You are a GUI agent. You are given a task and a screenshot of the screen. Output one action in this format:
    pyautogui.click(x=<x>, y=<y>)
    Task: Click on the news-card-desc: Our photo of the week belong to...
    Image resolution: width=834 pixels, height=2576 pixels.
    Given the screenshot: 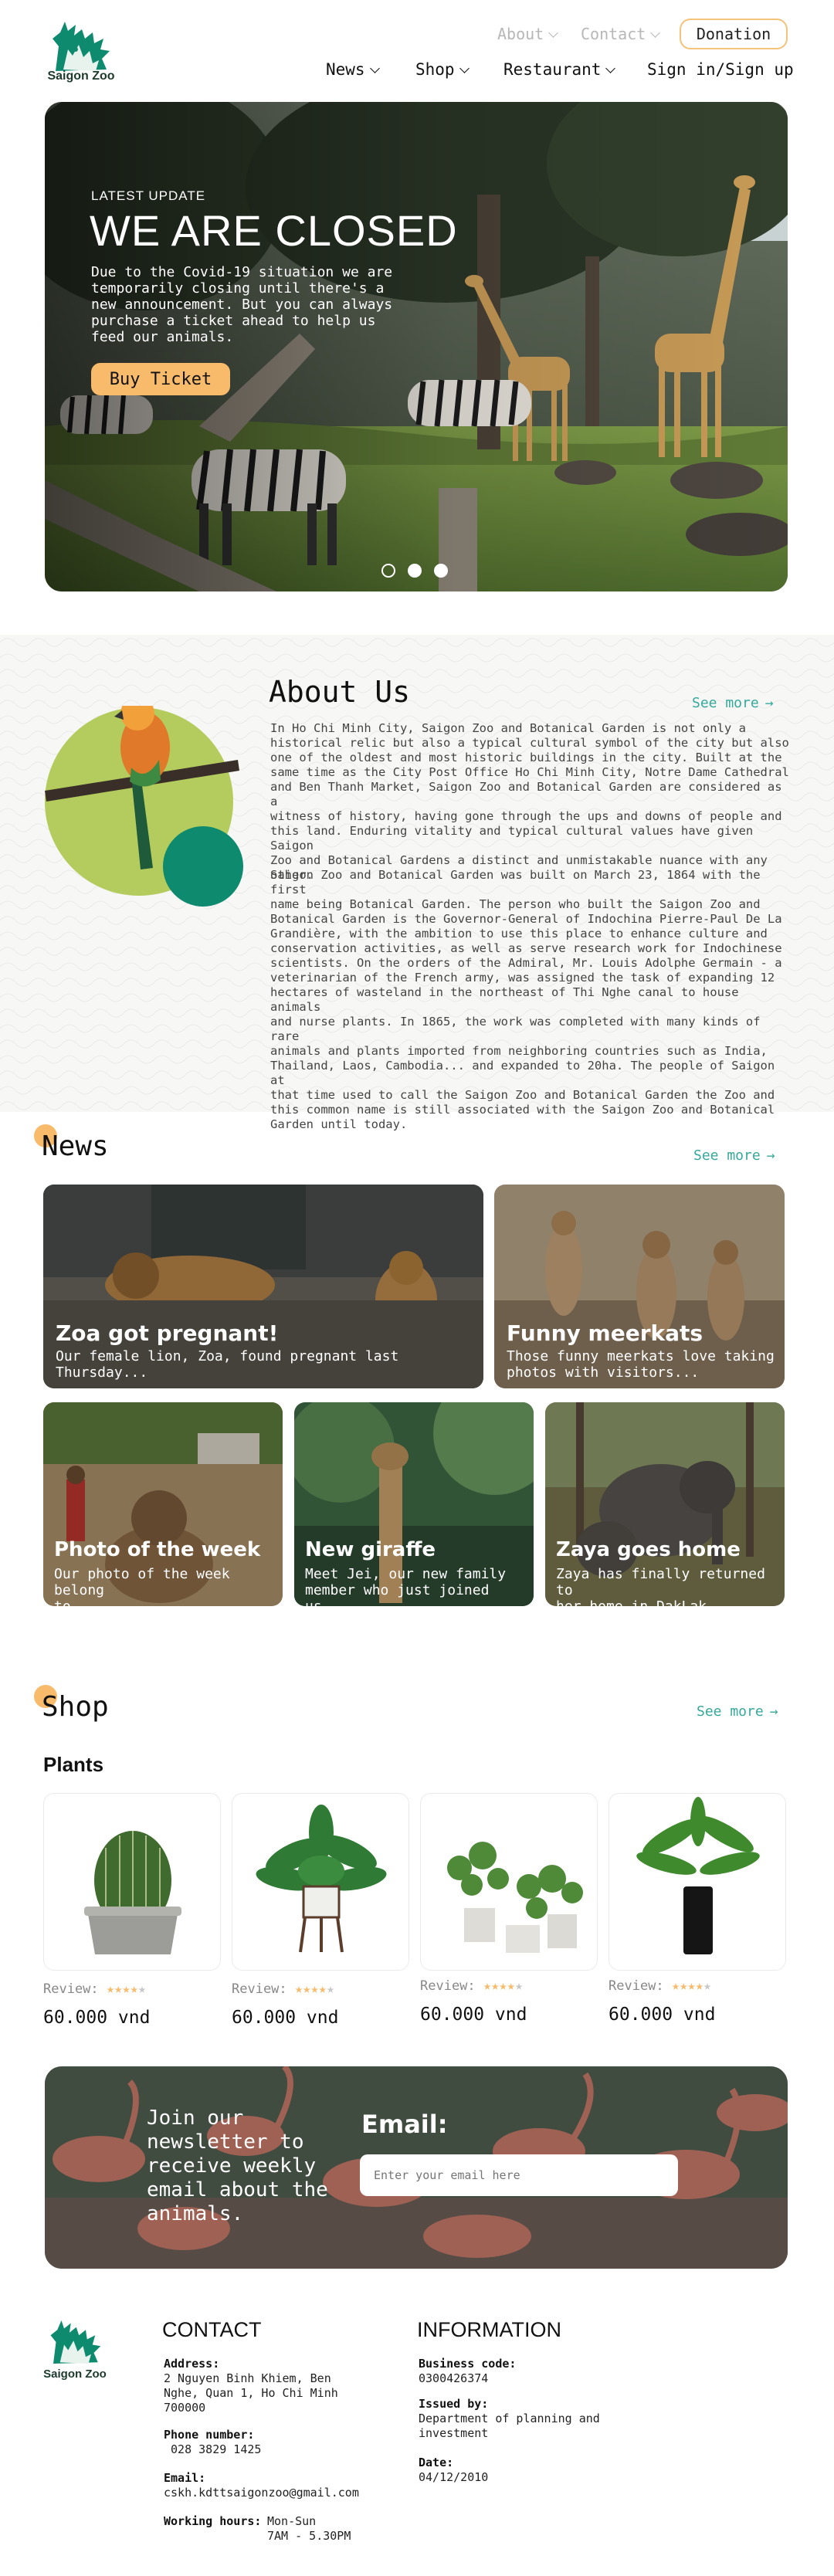 What is the action you would take?
    pyautogui.click(x=168, y=1586)
    